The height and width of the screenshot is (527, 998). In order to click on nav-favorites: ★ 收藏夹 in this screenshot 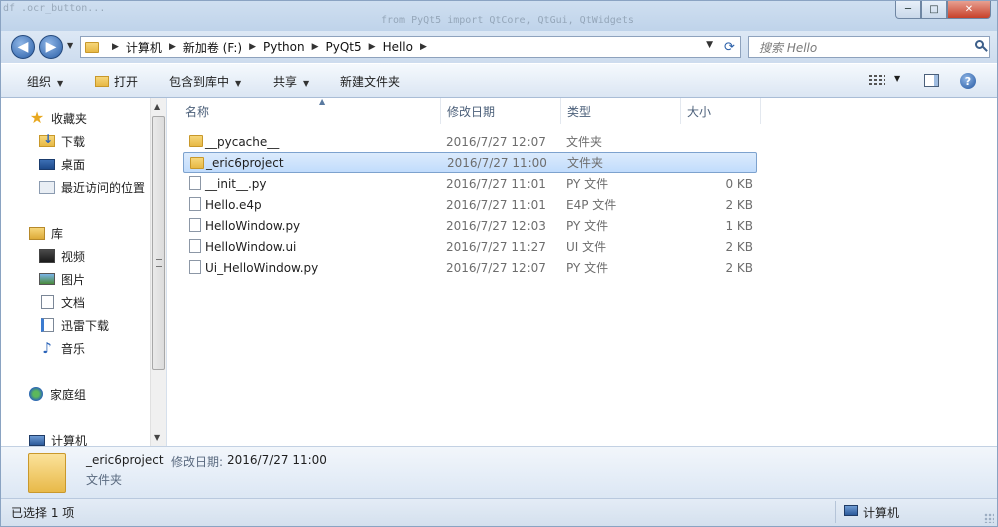, I will do `click(58, 118)`.